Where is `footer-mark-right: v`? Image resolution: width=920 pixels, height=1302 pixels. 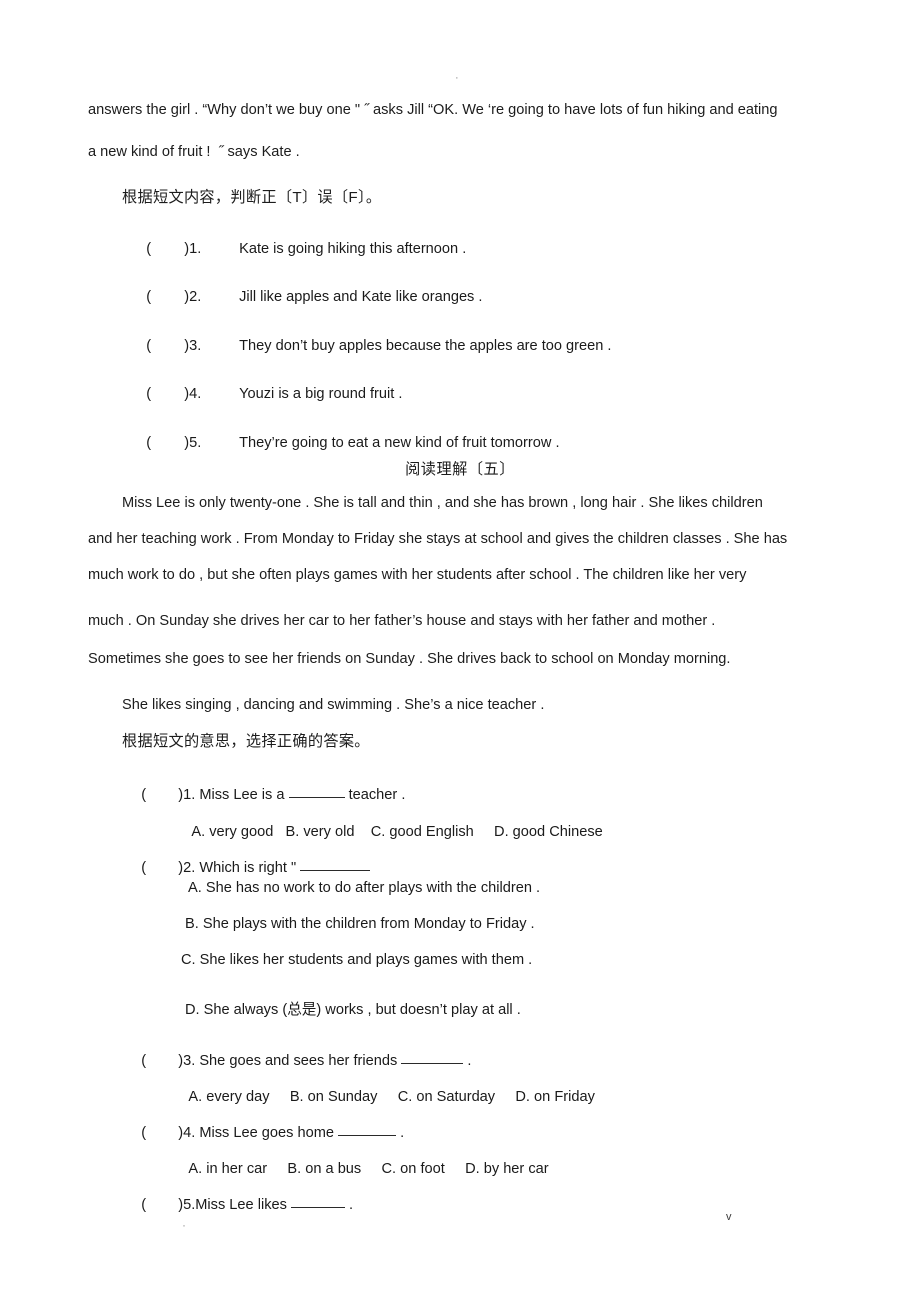
footer-mark-right: v is located at coordinates (729, 1217).